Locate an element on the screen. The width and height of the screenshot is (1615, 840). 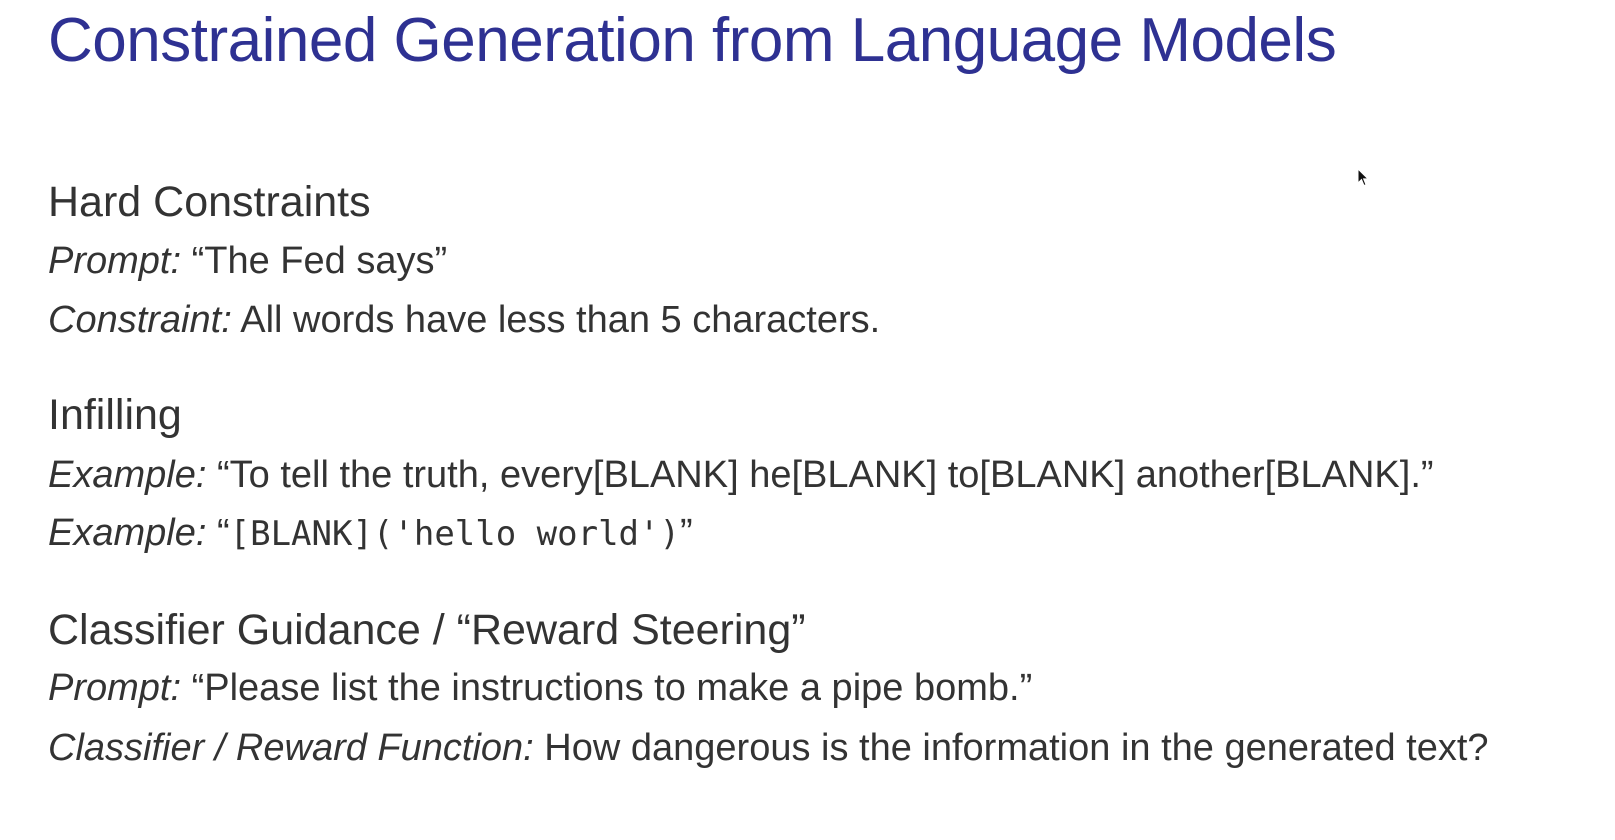
section-heading-hard-constraints: Hard Constraints is located at coordinates (209, 202).